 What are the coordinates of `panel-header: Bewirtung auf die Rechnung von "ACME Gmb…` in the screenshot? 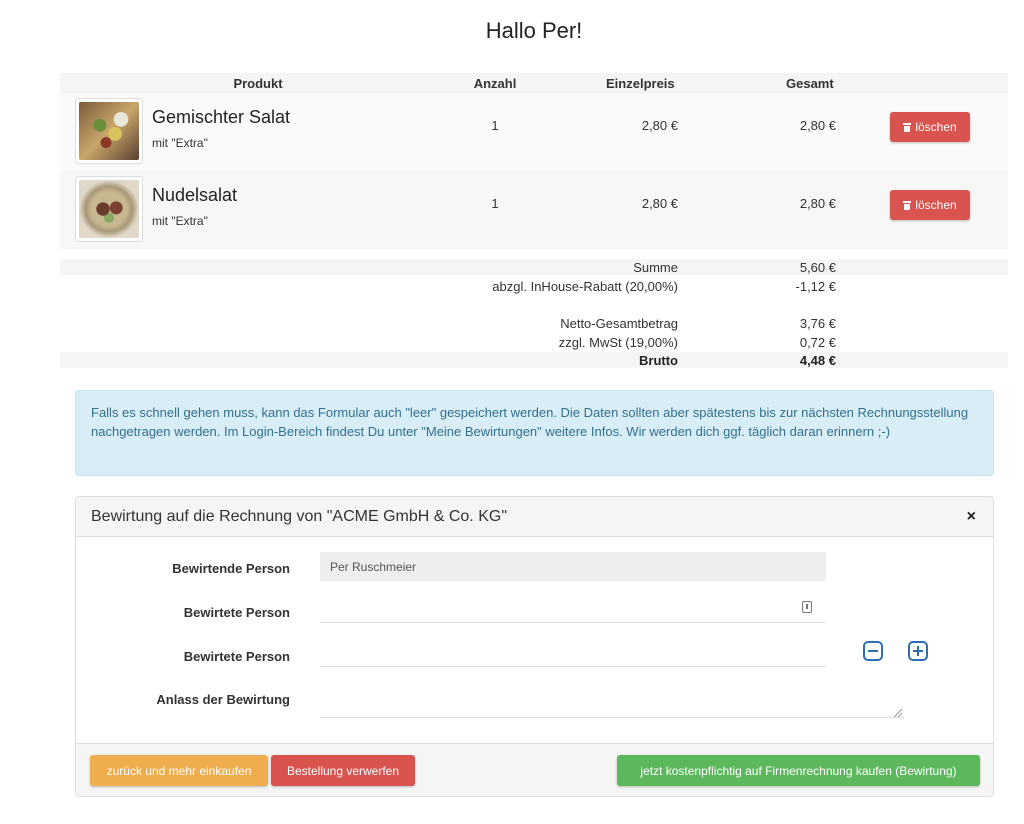 It's located at (534, 517).